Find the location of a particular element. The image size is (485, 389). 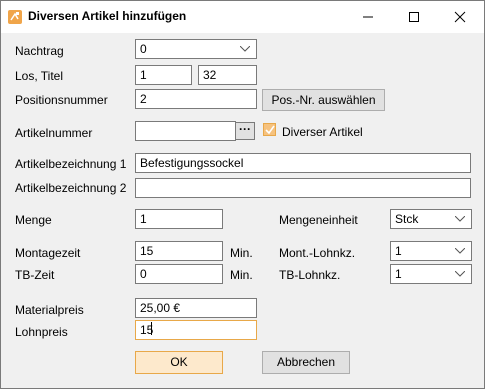

window-title: Diversen Artikel hinzufügen is located at coordinates (107, 16).